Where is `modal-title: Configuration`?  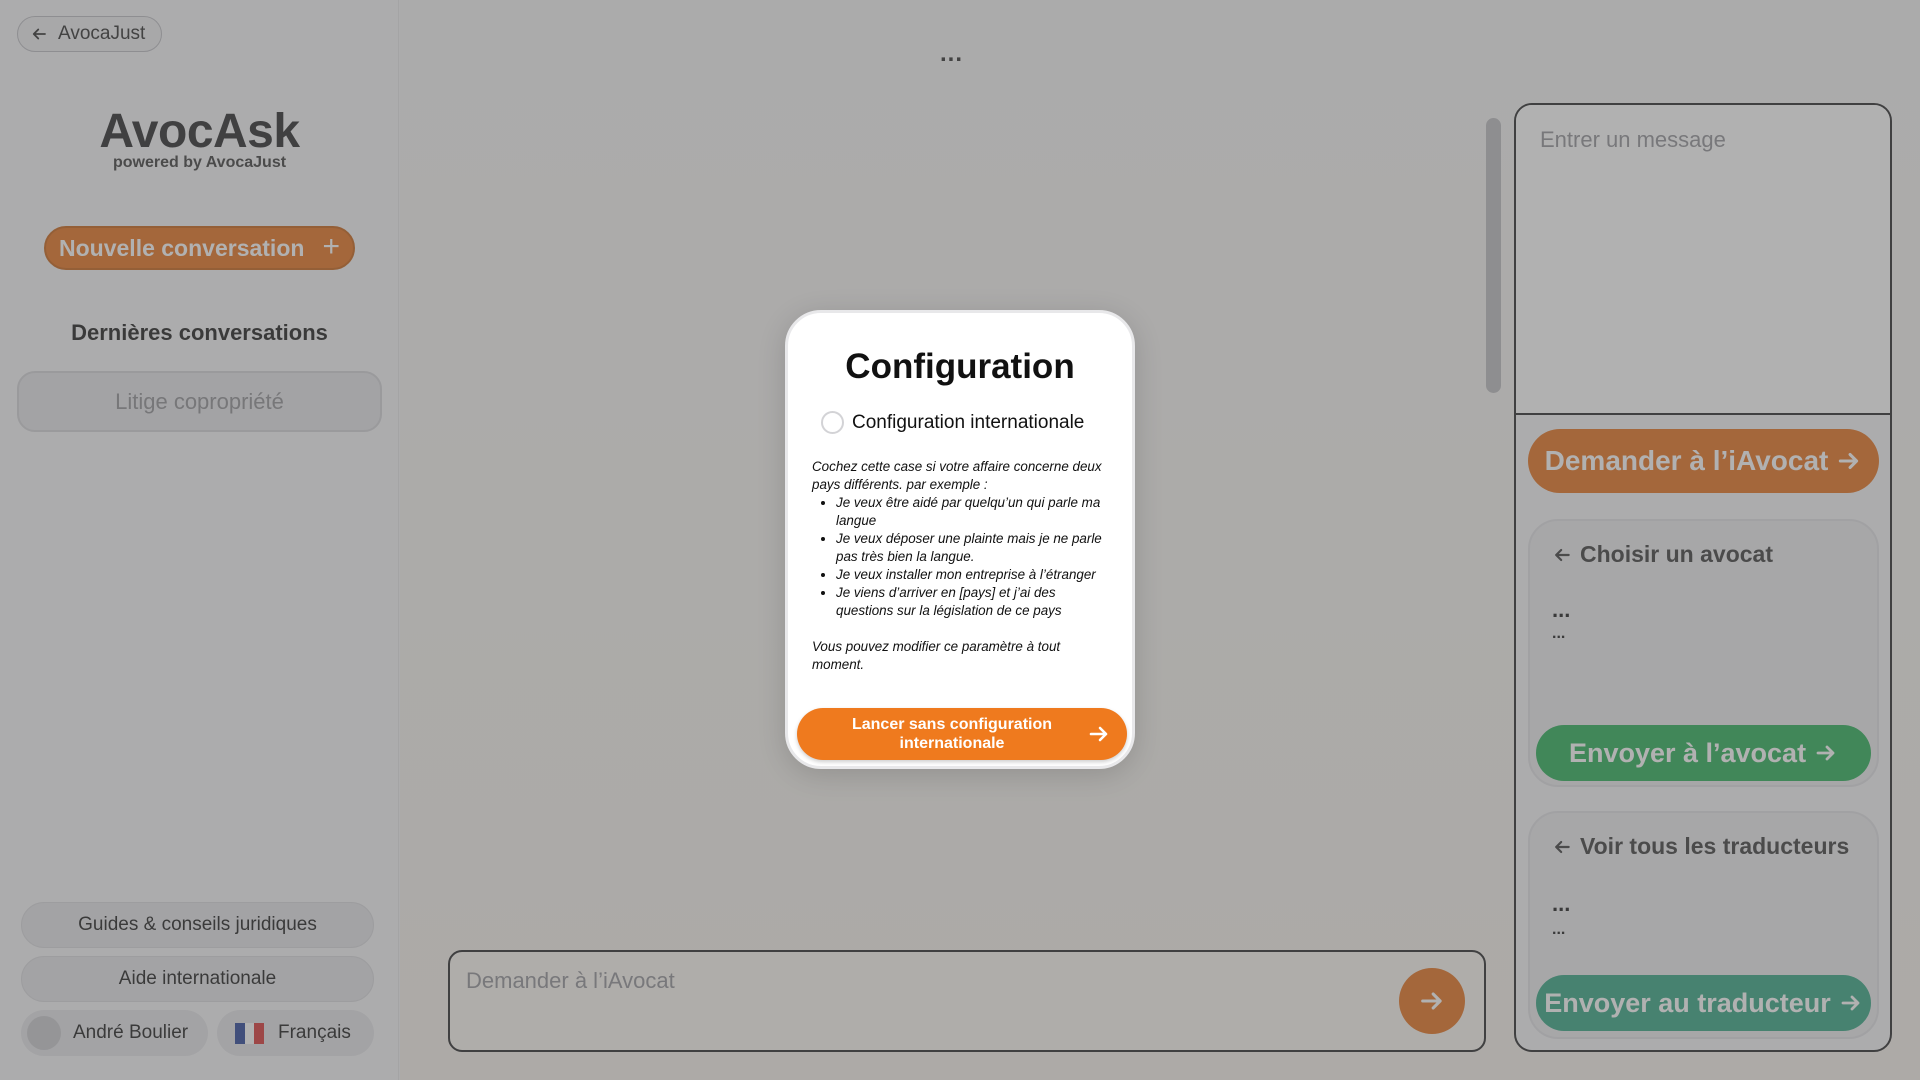 modal-title: Configuration is located at coordinates (960, 366).